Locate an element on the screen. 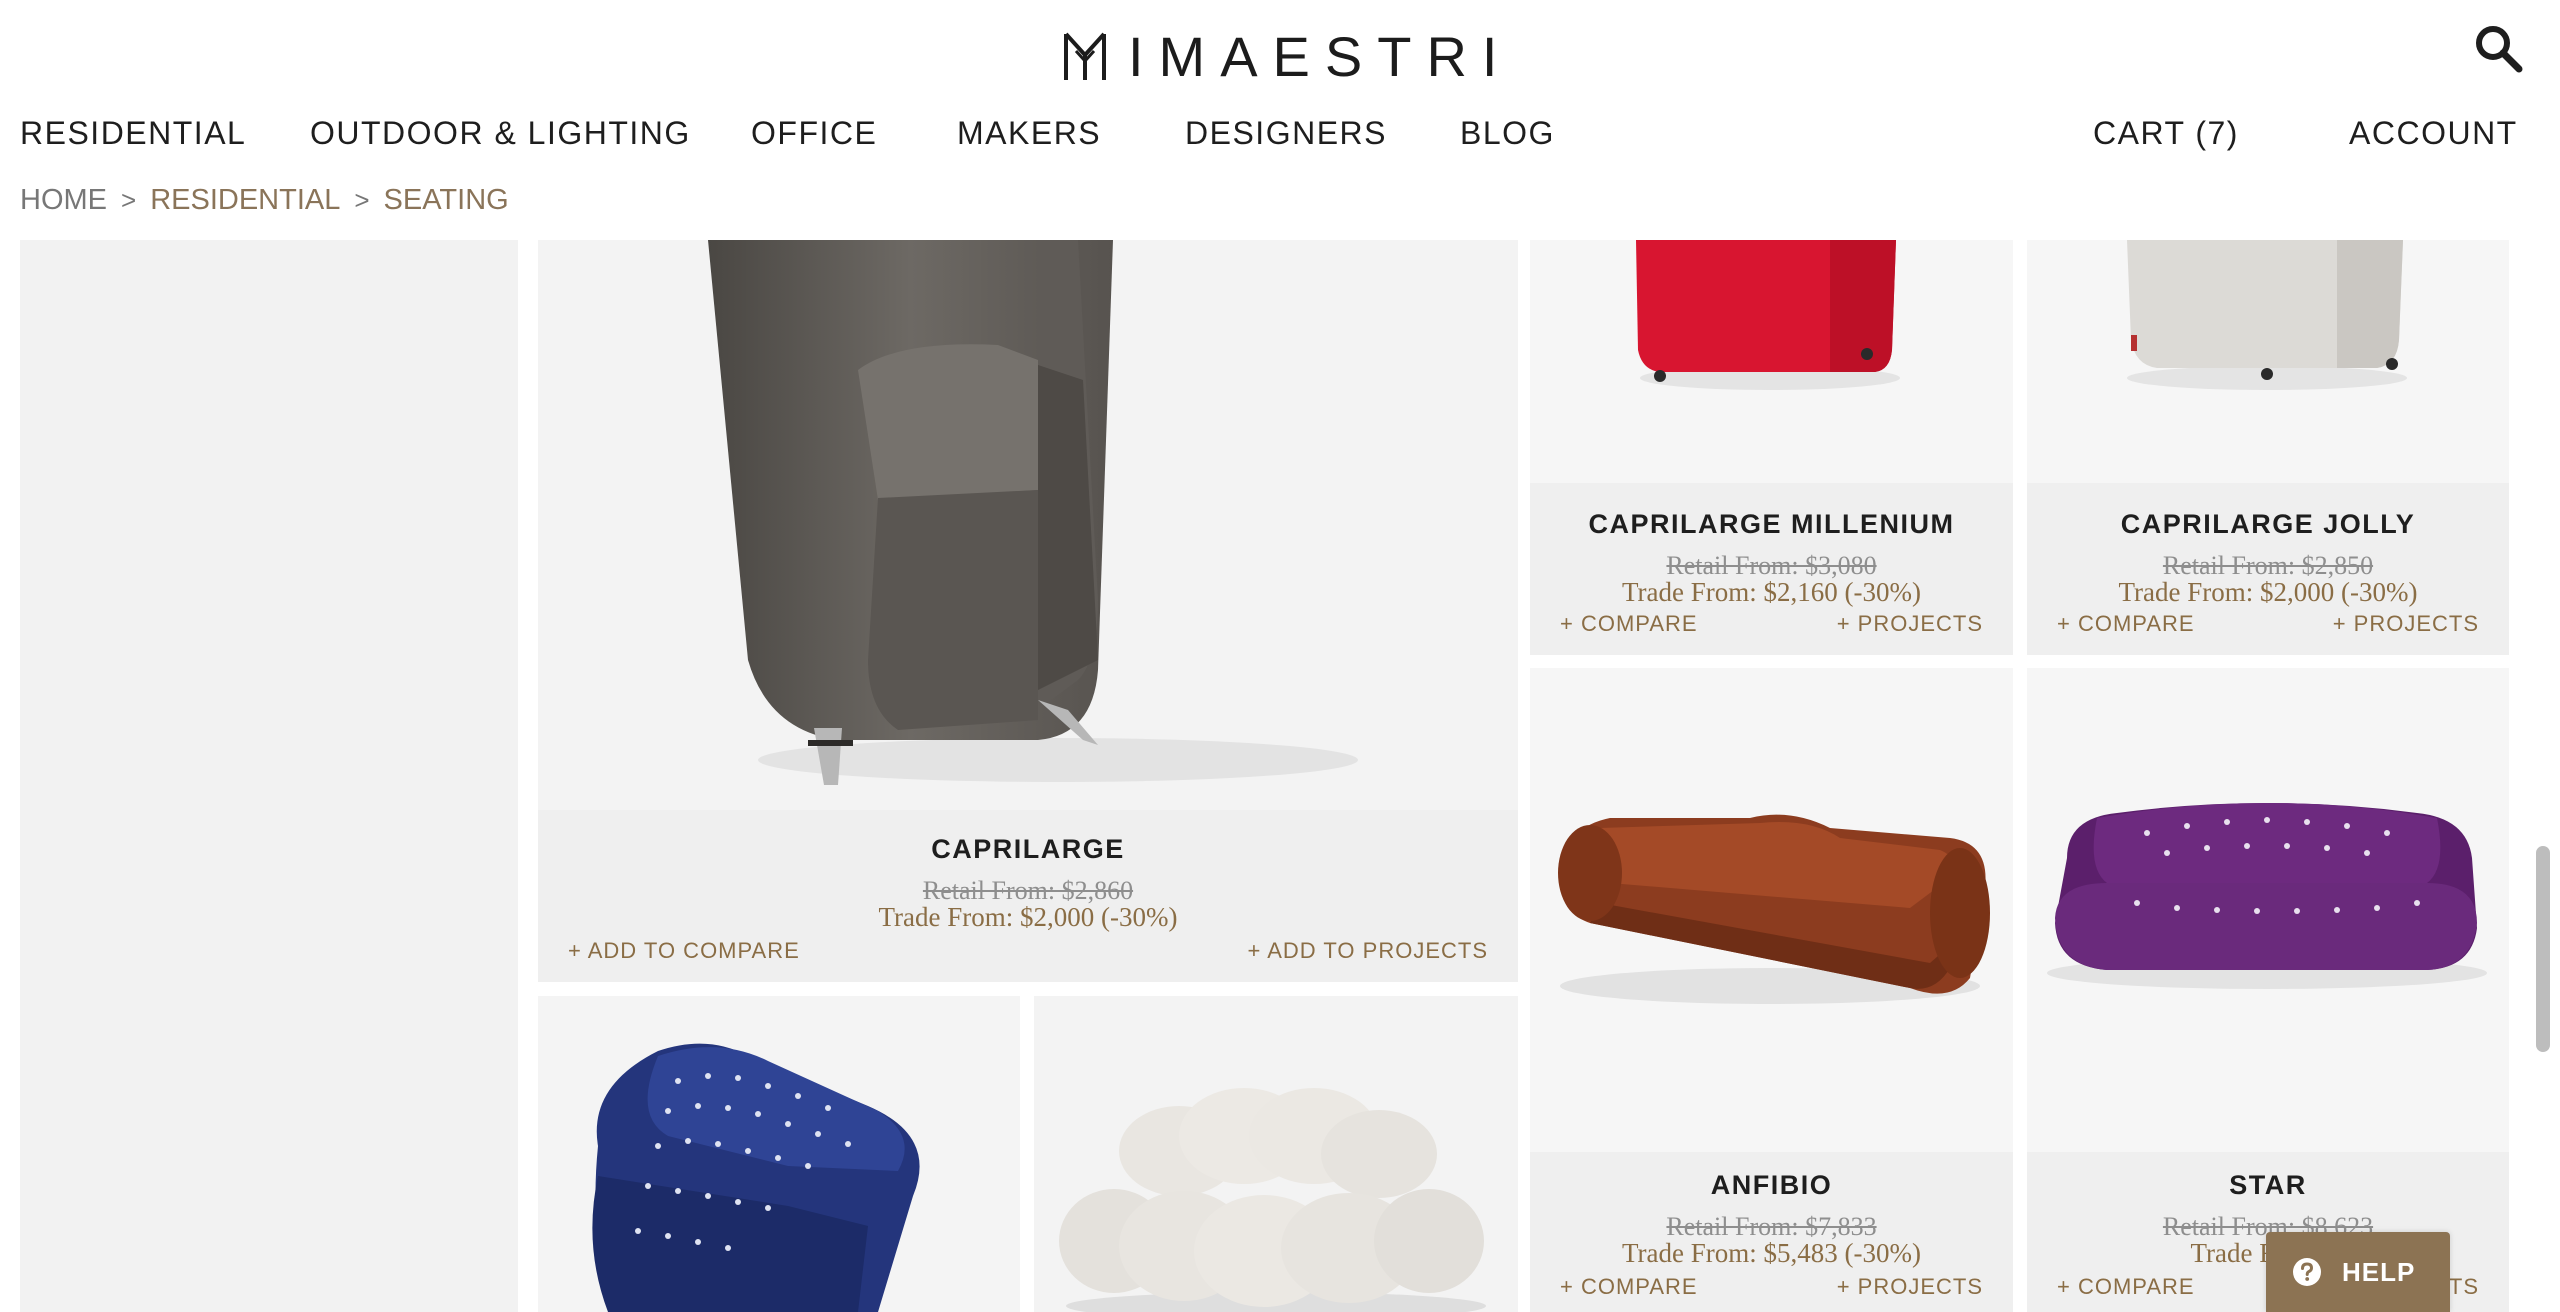 The image size is (2560, 1312). product-name: STAR is located at coordinates (2268, 1185).